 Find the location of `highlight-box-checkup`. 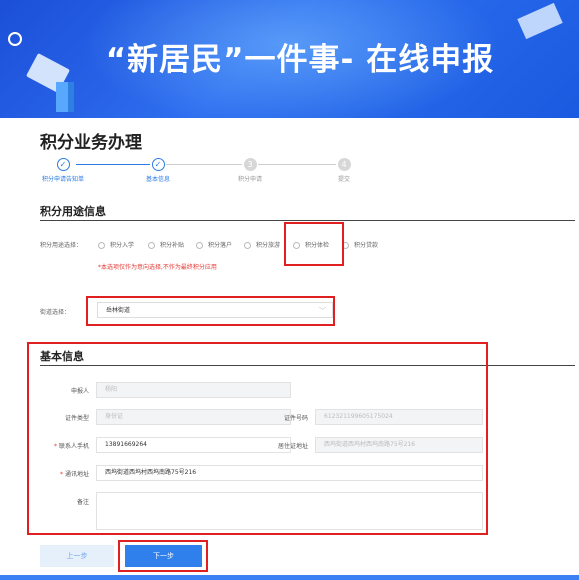

highlight-box-checkup is located at coordinates (314, 244).